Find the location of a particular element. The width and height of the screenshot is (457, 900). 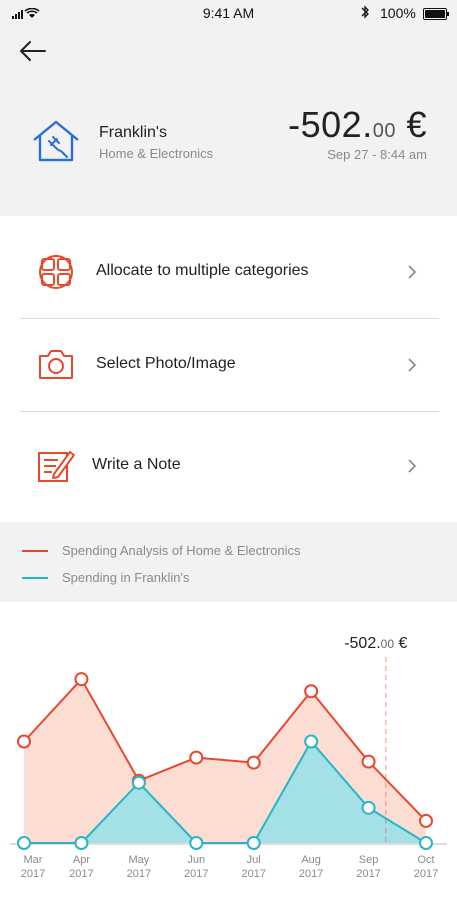

select-photo-item: Select Photo/Image is located at coordinates (229, 365).